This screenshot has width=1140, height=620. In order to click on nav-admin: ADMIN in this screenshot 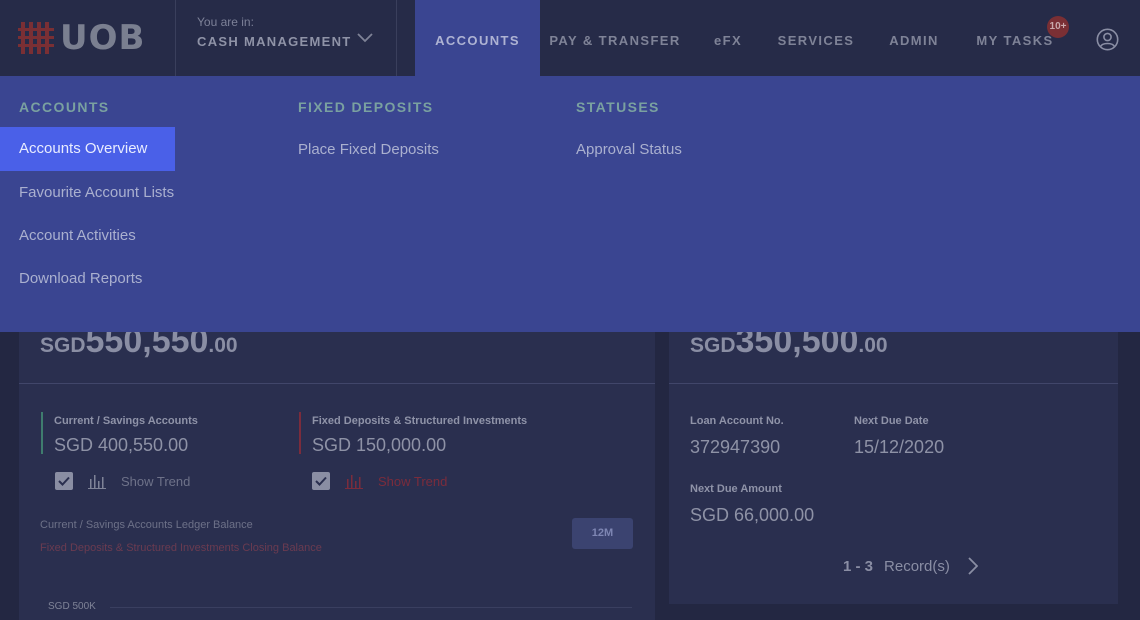, I will do `click(914, 38)`.